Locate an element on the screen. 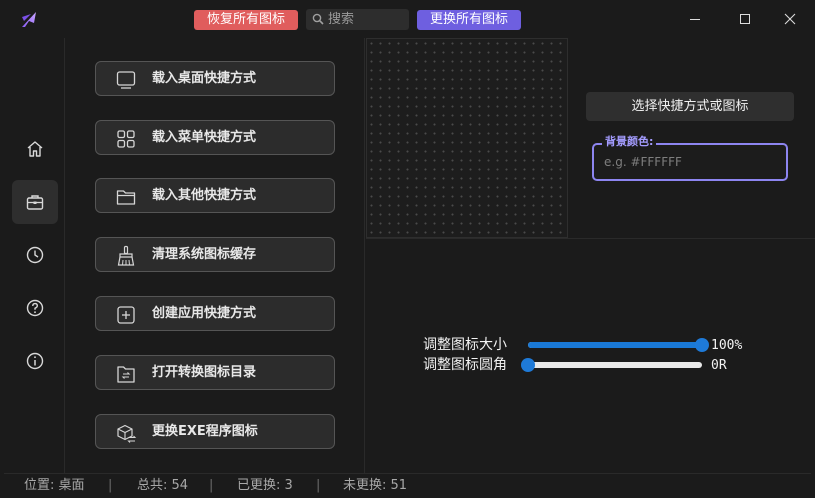  icon-size-value: 100% is located at coordinates (727, 345).